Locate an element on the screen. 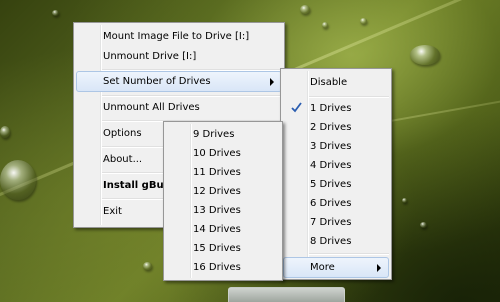 This screenshot has height=302, width=500. drive-count-2-menu-item: 2 Drives is located at coordinates (336, 127).